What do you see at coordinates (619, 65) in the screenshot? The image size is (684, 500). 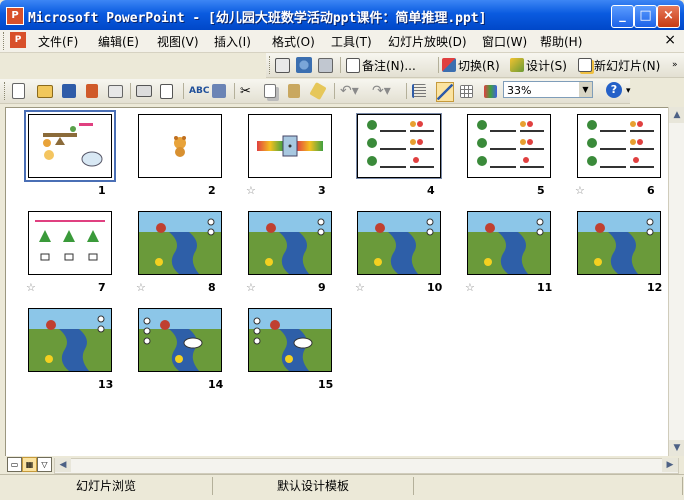 I see `new-slide-button: 新幻灯片(N)` at bounding box center [619, 65].